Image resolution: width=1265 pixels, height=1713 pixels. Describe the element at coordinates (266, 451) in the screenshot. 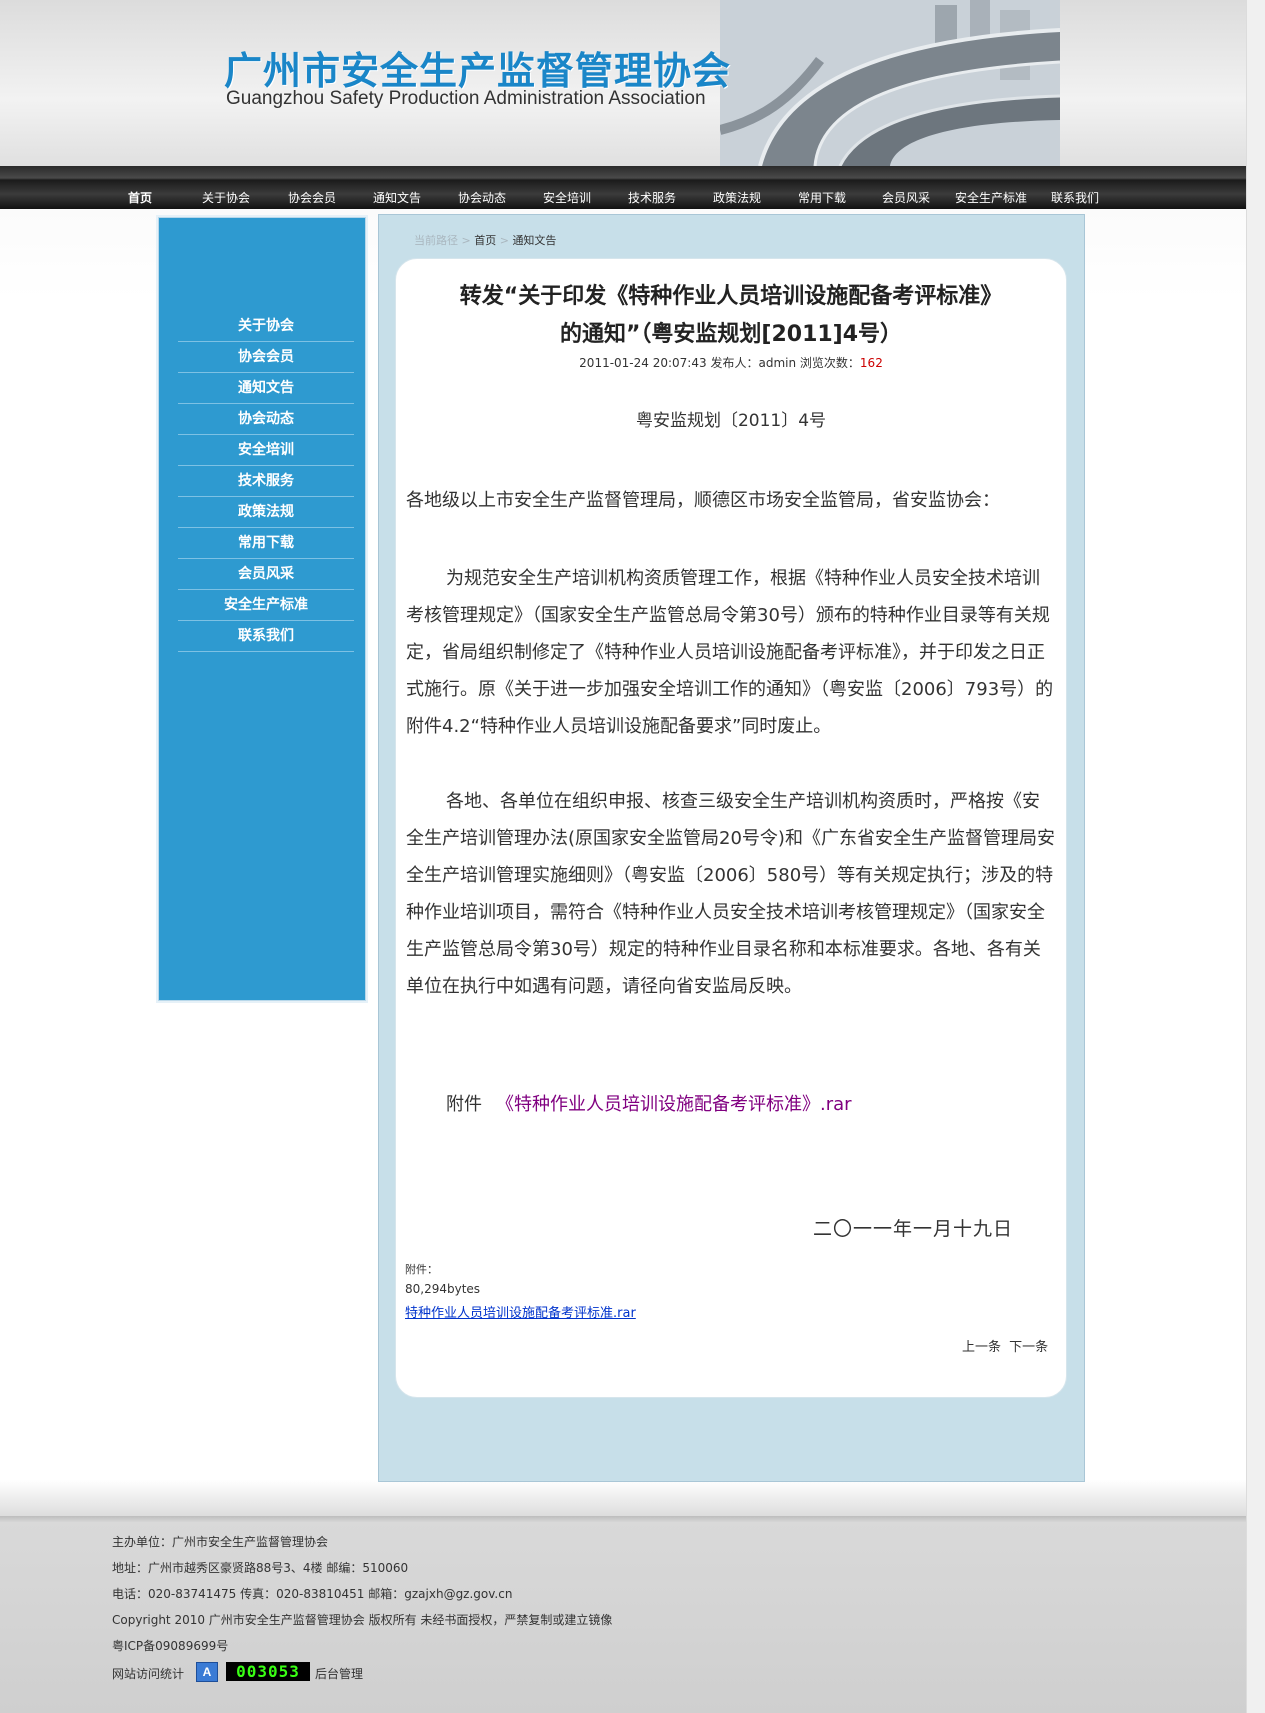

I see `sidebar-item-training: 安全培训` at that location.